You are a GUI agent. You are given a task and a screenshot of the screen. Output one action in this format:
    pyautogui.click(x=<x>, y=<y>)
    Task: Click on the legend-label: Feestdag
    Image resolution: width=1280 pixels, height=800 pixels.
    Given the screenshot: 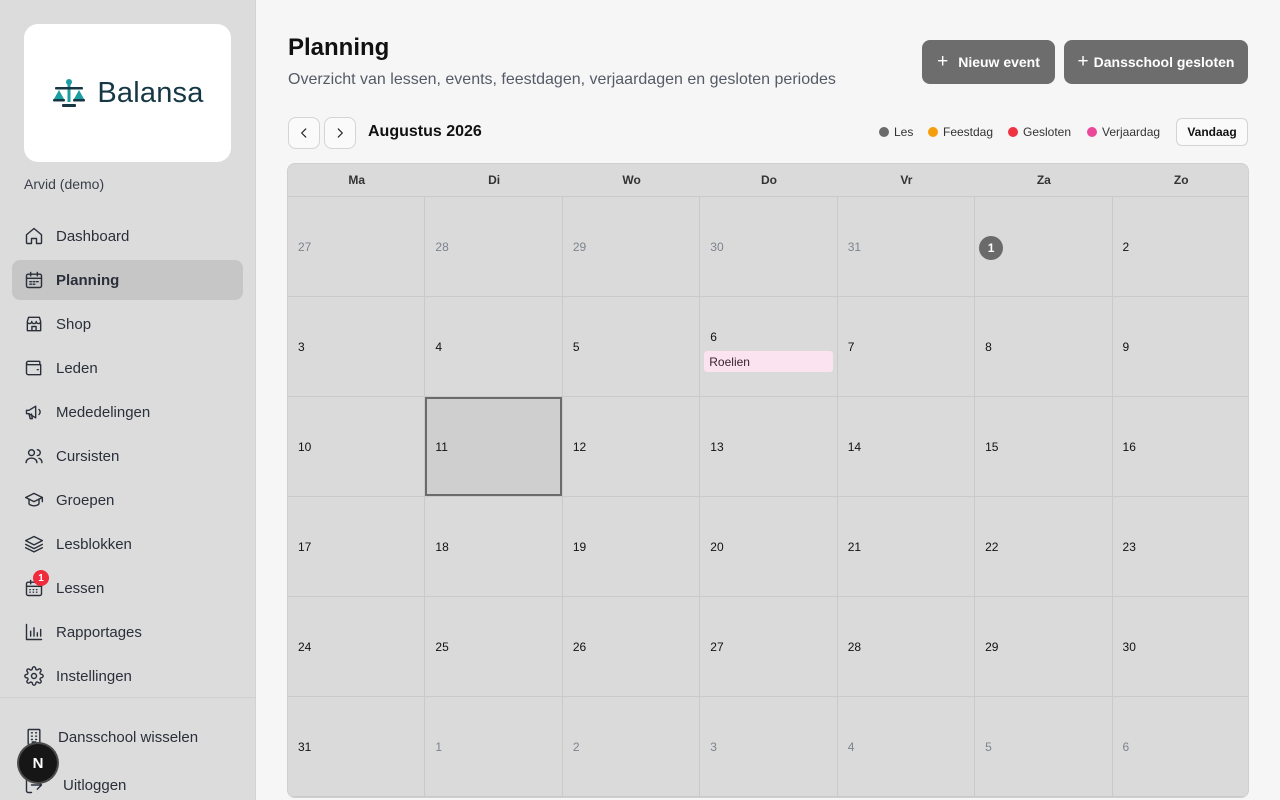 What is the action you would take?
    pyautogui.click(x=968, y=132)
    